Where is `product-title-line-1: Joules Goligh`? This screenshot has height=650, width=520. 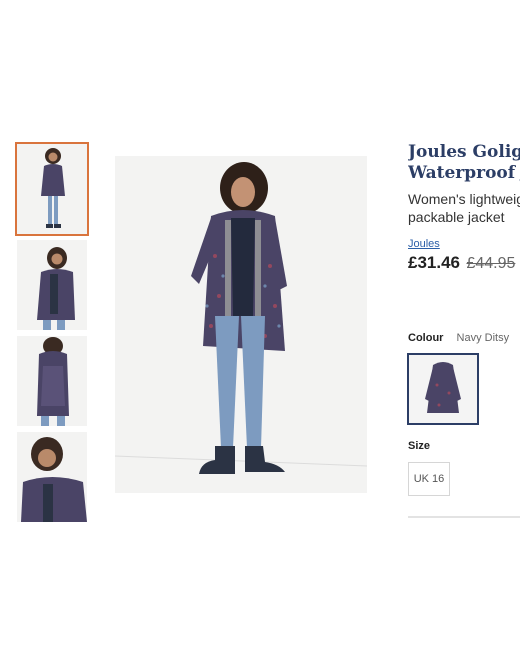 product-title-line-1: Joules Goligh is located at coordinates (464, 152).